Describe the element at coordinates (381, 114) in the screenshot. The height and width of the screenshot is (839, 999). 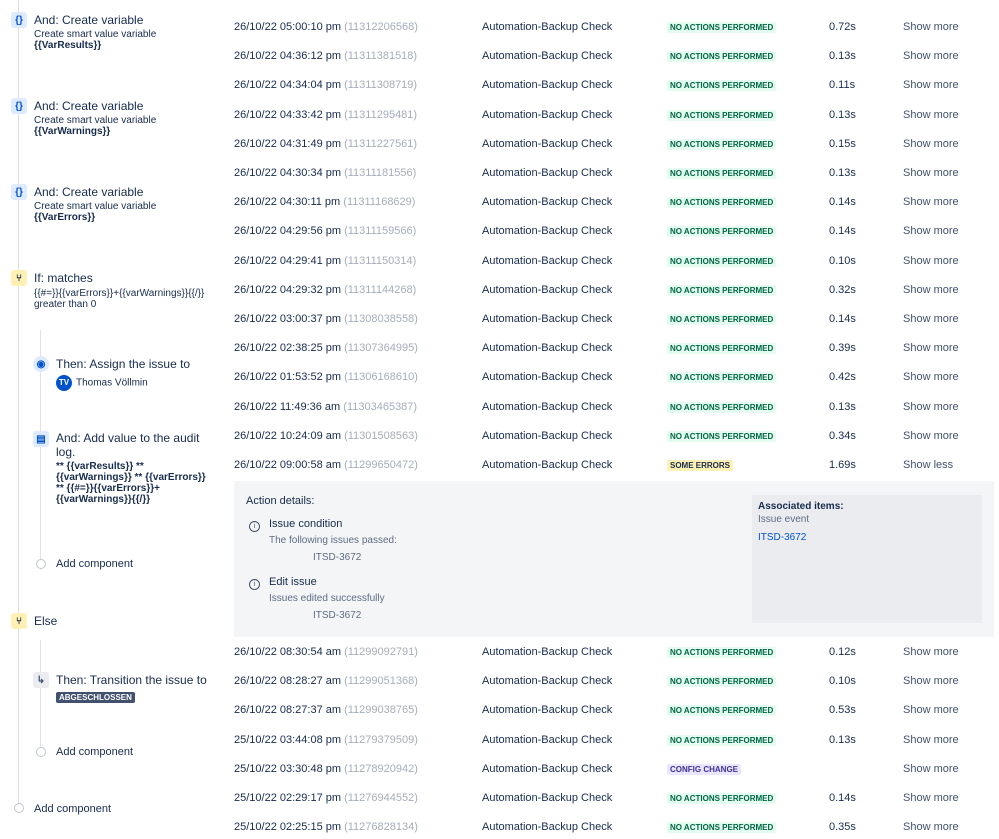
I see `row-id: (11311295481)` at that location.